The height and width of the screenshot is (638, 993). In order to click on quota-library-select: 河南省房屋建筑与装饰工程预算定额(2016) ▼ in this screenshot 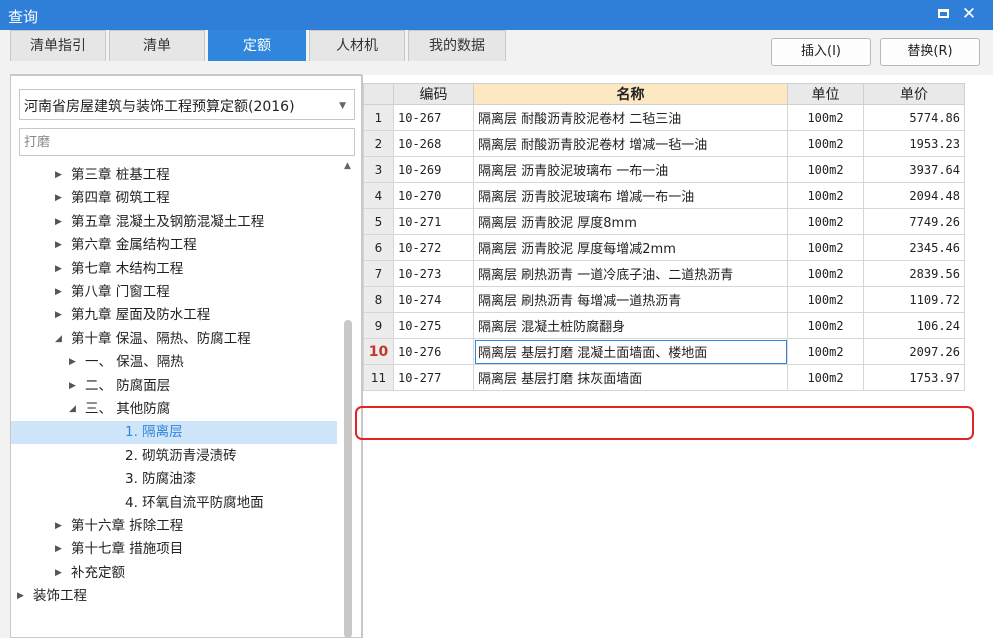, I will do `click(187, 104)`.